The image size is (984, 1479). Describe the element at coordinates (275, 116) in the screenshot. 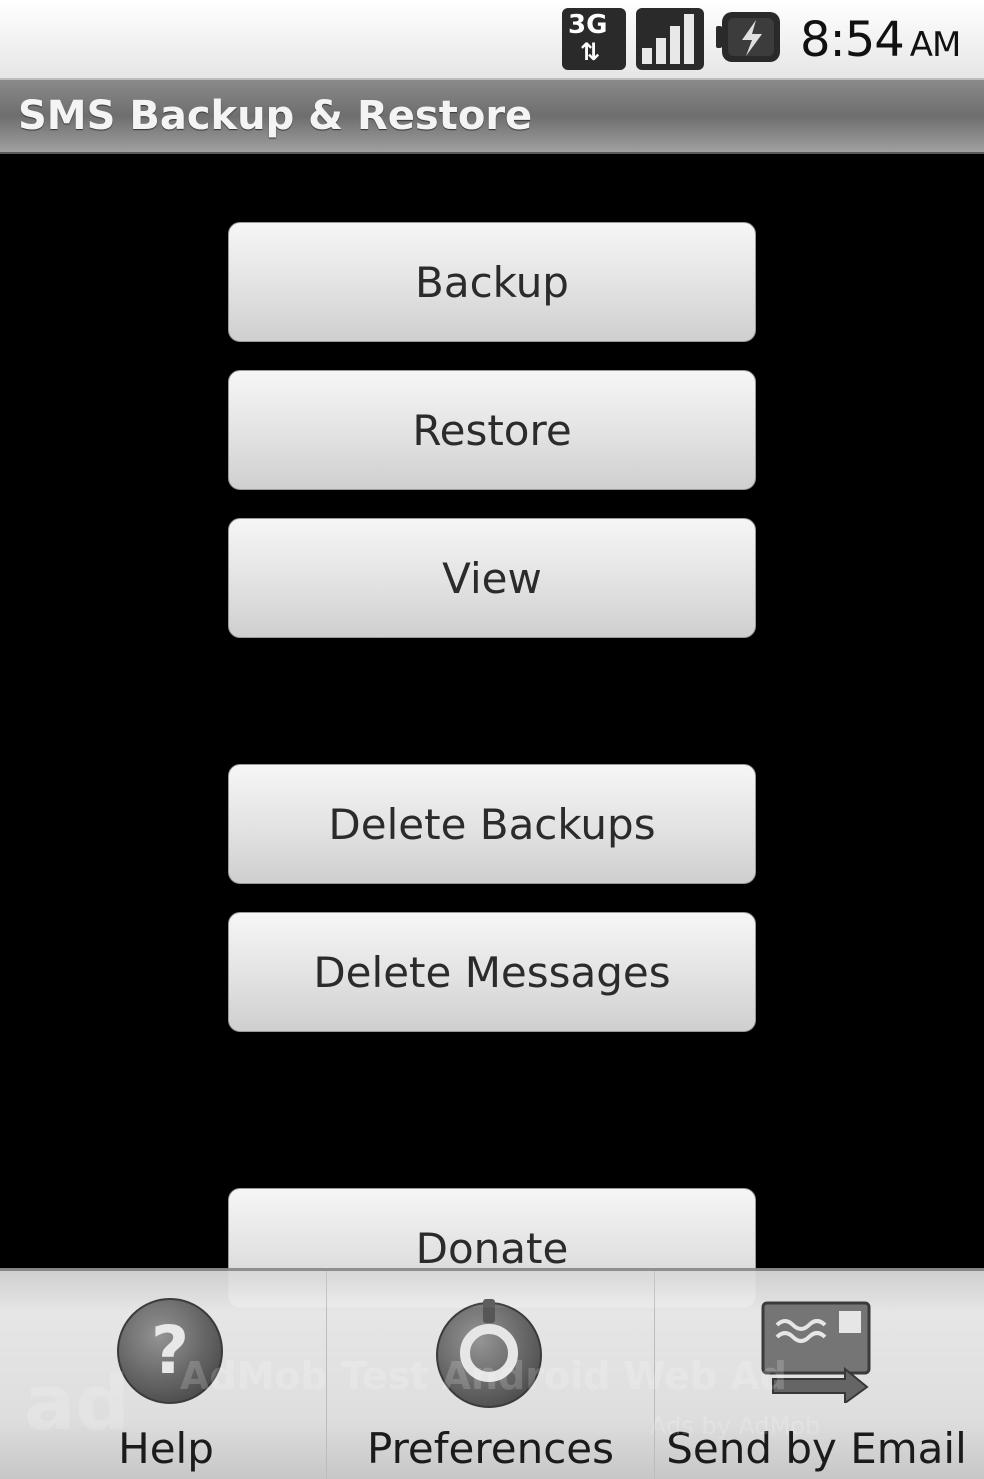

I see `app-title: SMS Backup & Restore` at that location.